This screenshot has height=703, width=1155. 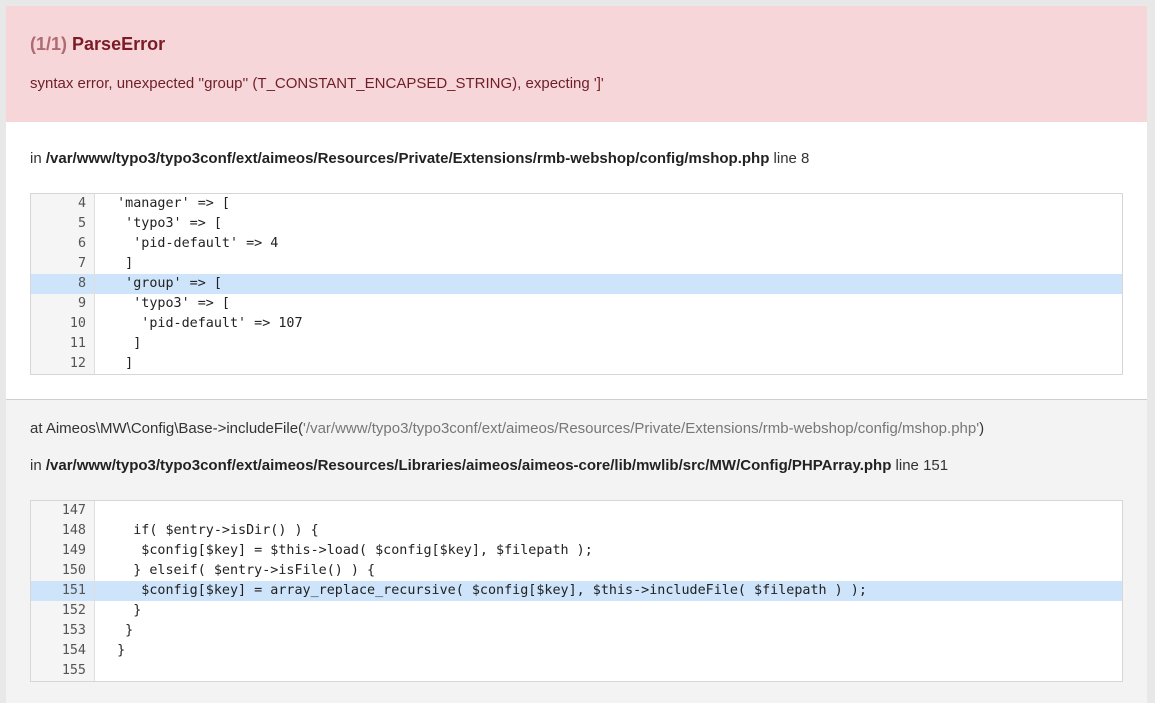 What do you see at coordinates (576, 364) in the screenshot?
I see `code-line: 12 ]` at bounding box center [576, 364].